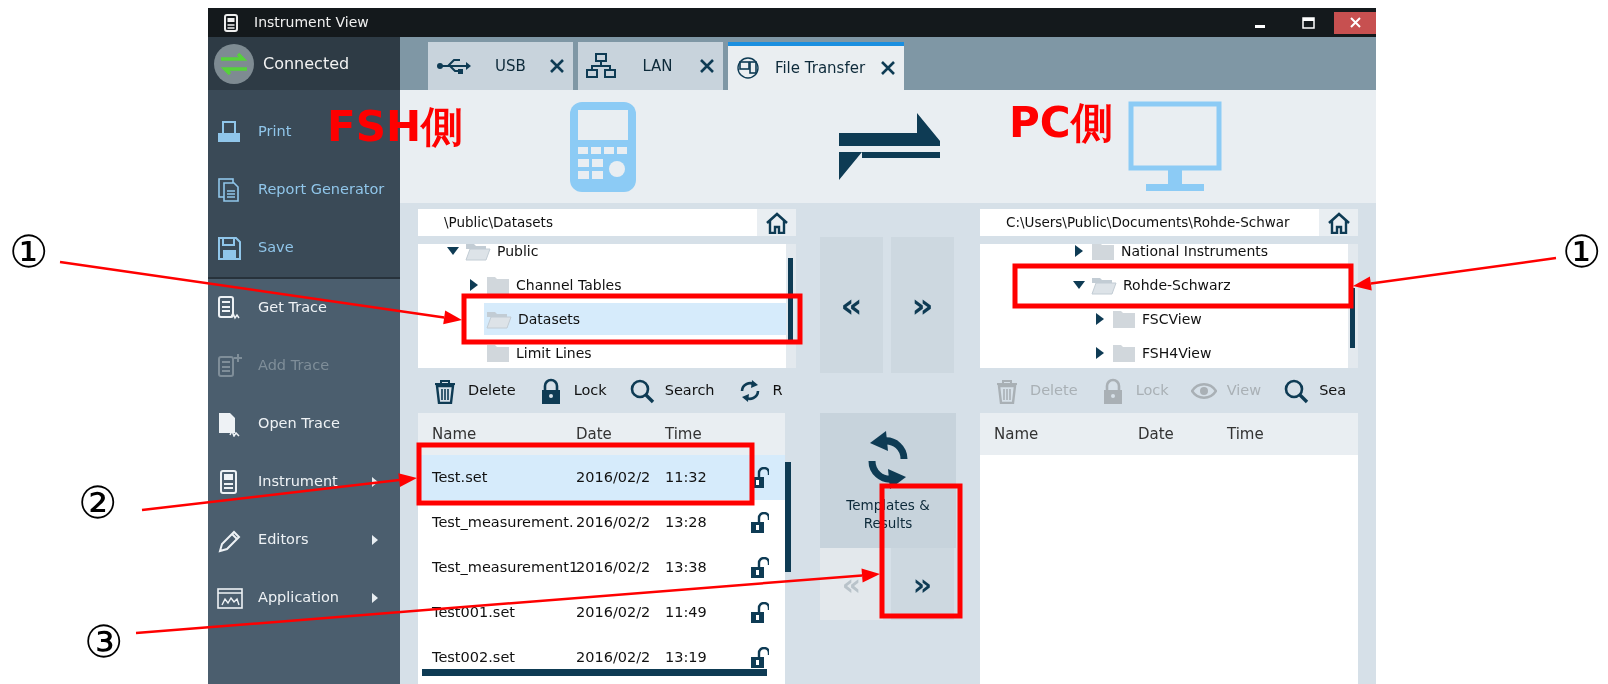 This screenshot has width=1608, height=684. What do you see at coordinates (816, 66) in the screenshot?
I see `tab: File Transfer` at bounding box center [816, 66].